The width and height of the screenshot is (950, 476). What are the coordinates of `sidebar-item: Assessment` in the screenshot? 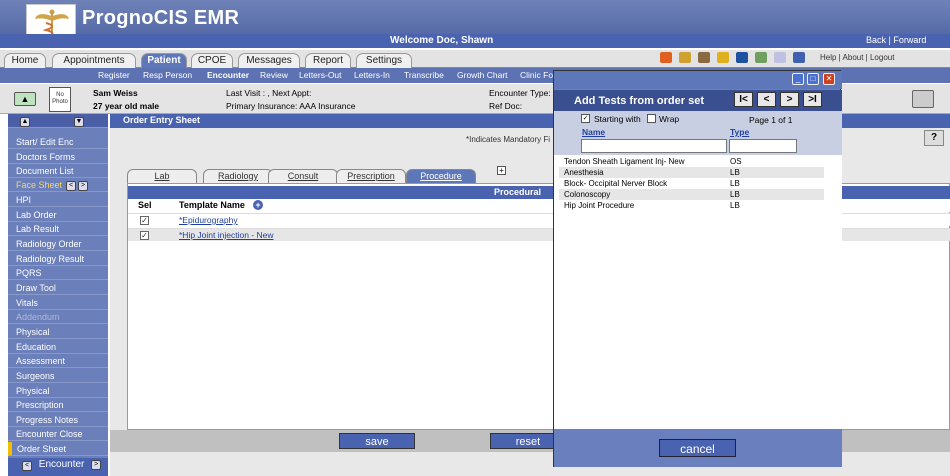 It's located at (58, 361).